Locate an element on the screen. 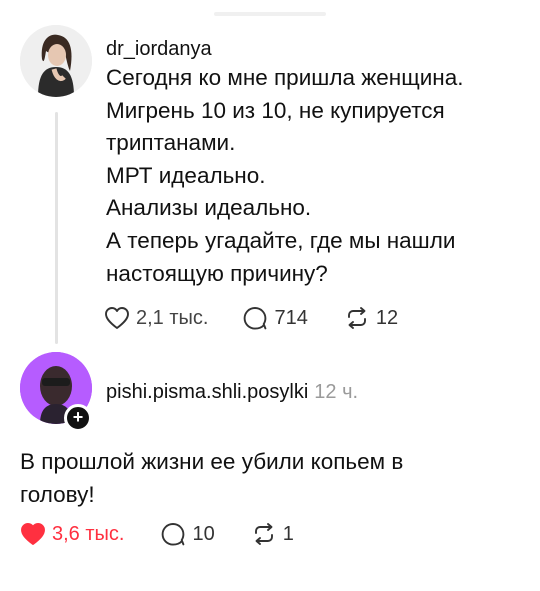 This screenshot has width=540, height=591. like-count: 2,1 тыс. is located at coordinates (172, 317).